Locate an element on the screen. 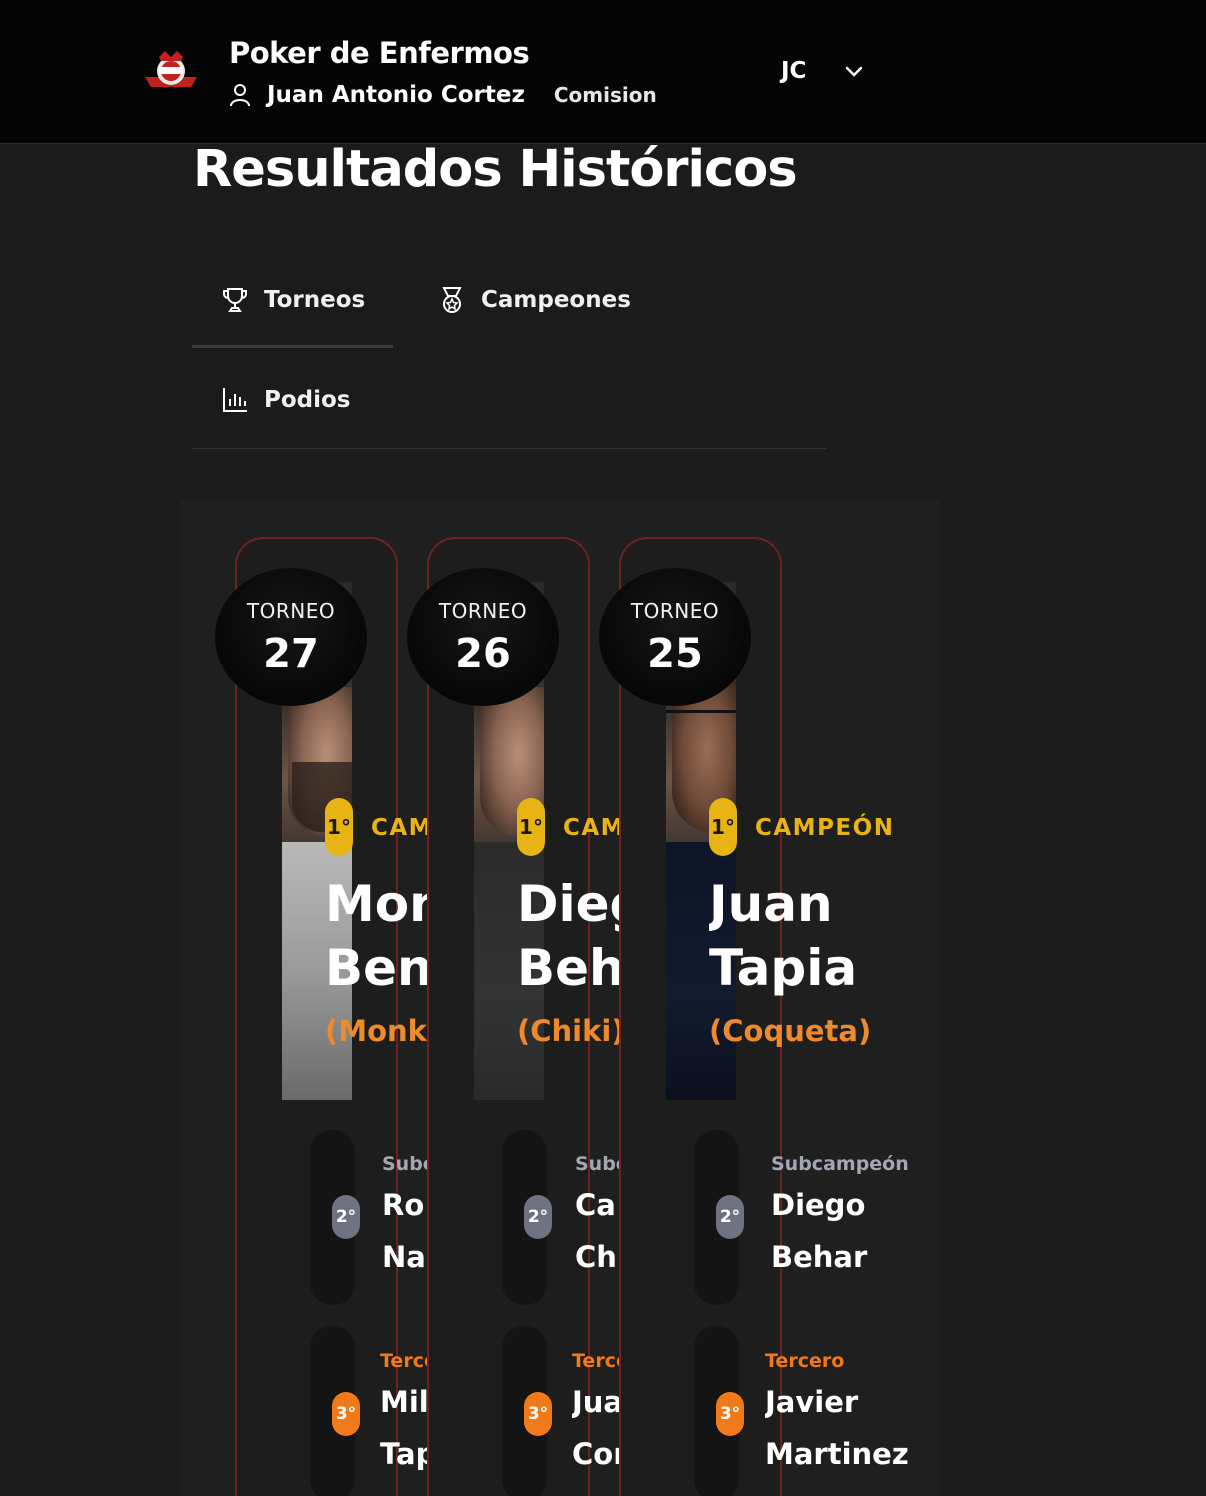 Image resolution: width=1206 pixels, height=1496 pixels. tab-podios: Podios is located at coordinates (285, 400).